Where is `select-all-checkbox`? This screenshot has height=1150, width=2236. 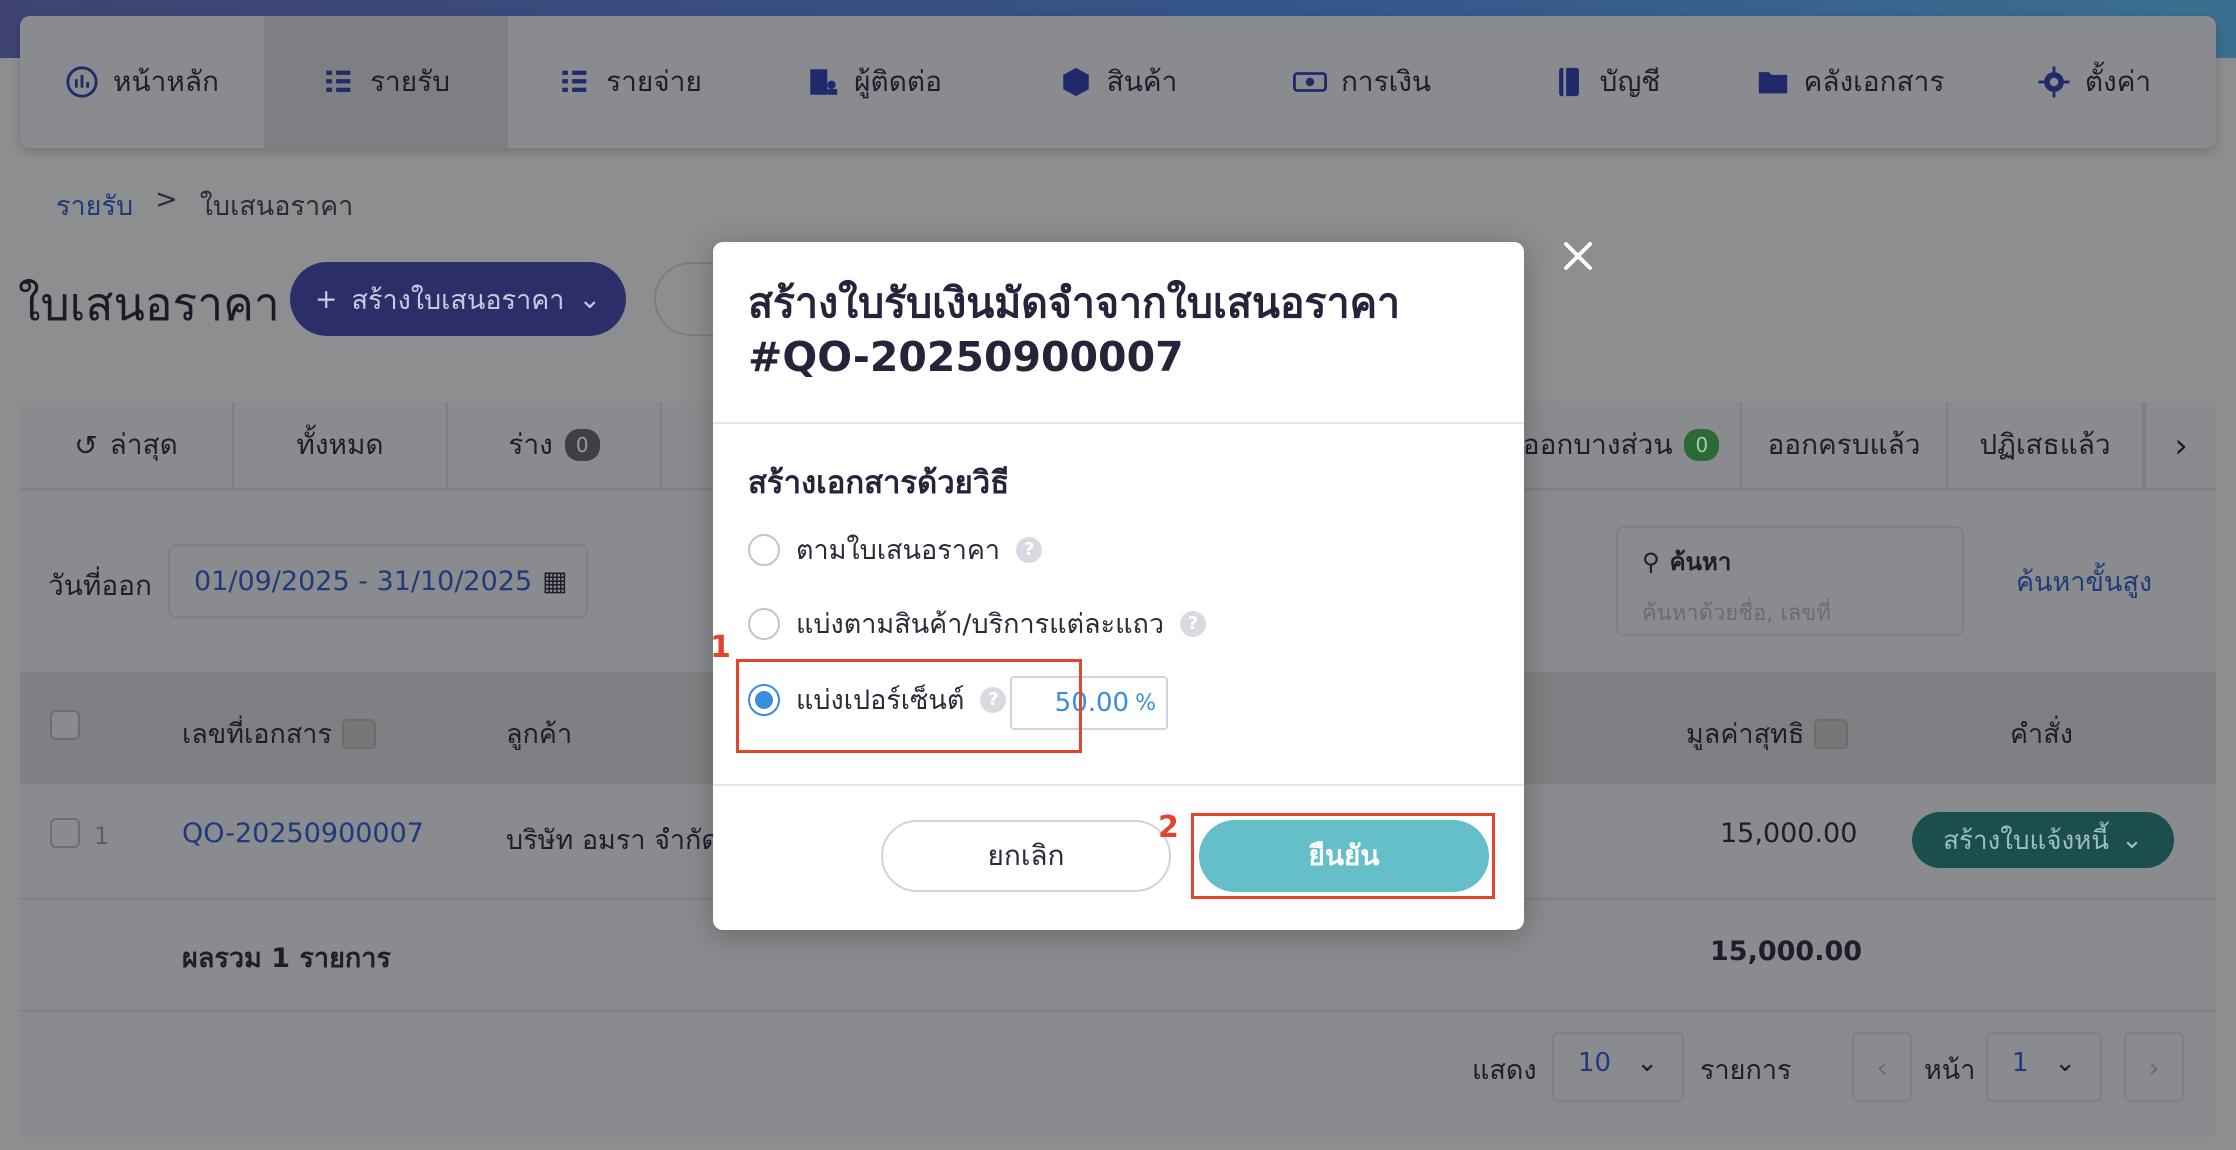 select-all-checkbox is located at coordinates (65, 725).